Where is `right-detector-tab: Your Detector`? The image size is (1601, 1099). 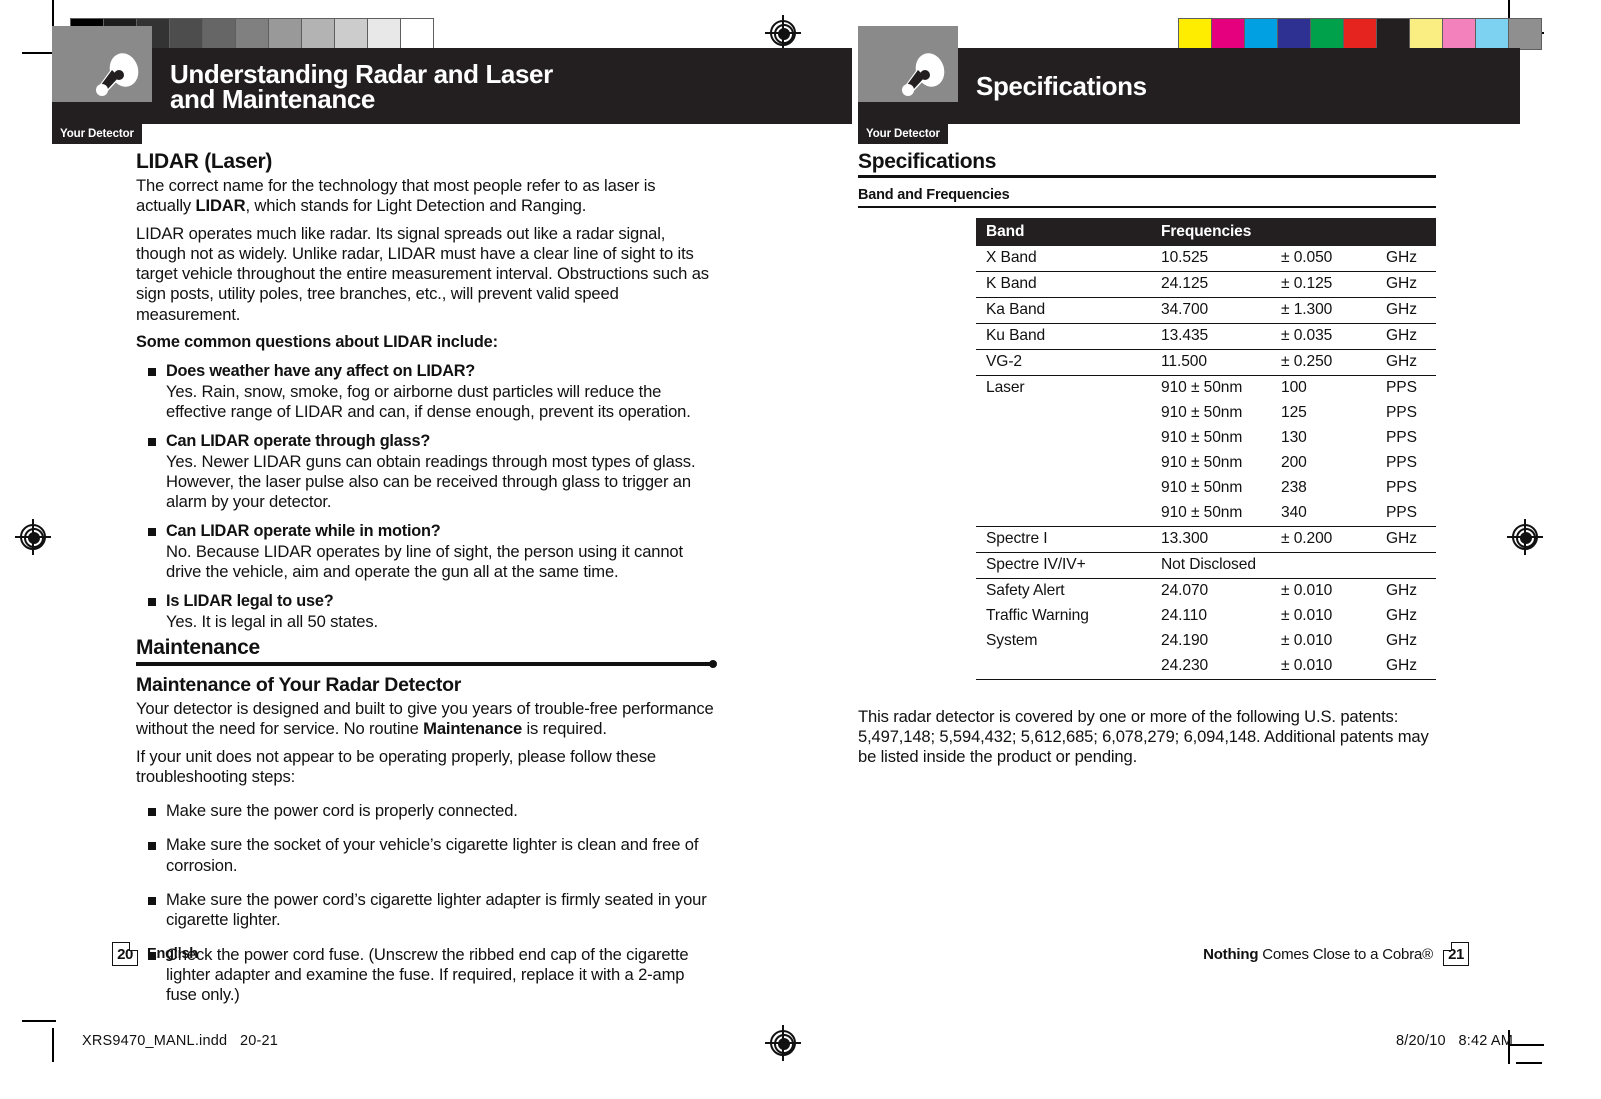
right-detector-tab: Your Detector is located at coordinates (903, 134).